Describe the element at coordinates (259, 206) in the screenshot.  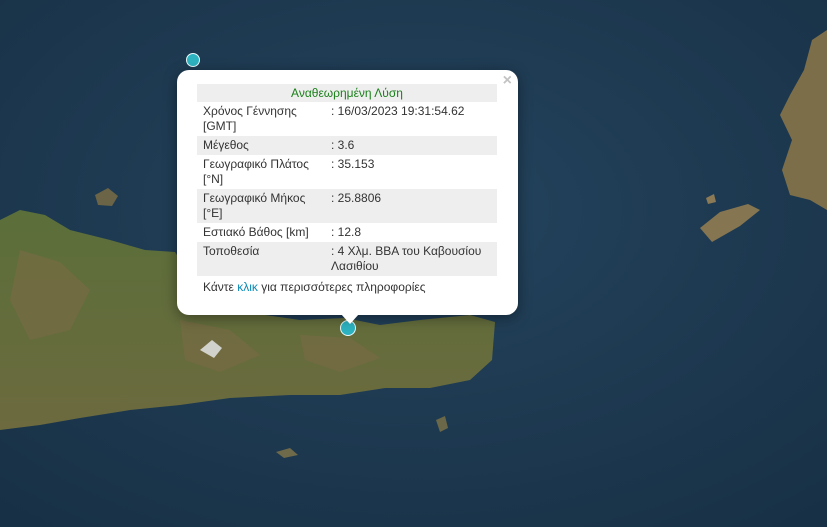
I see `detail-label: Γεωγραφικό Μήκος [°E]` at that location.